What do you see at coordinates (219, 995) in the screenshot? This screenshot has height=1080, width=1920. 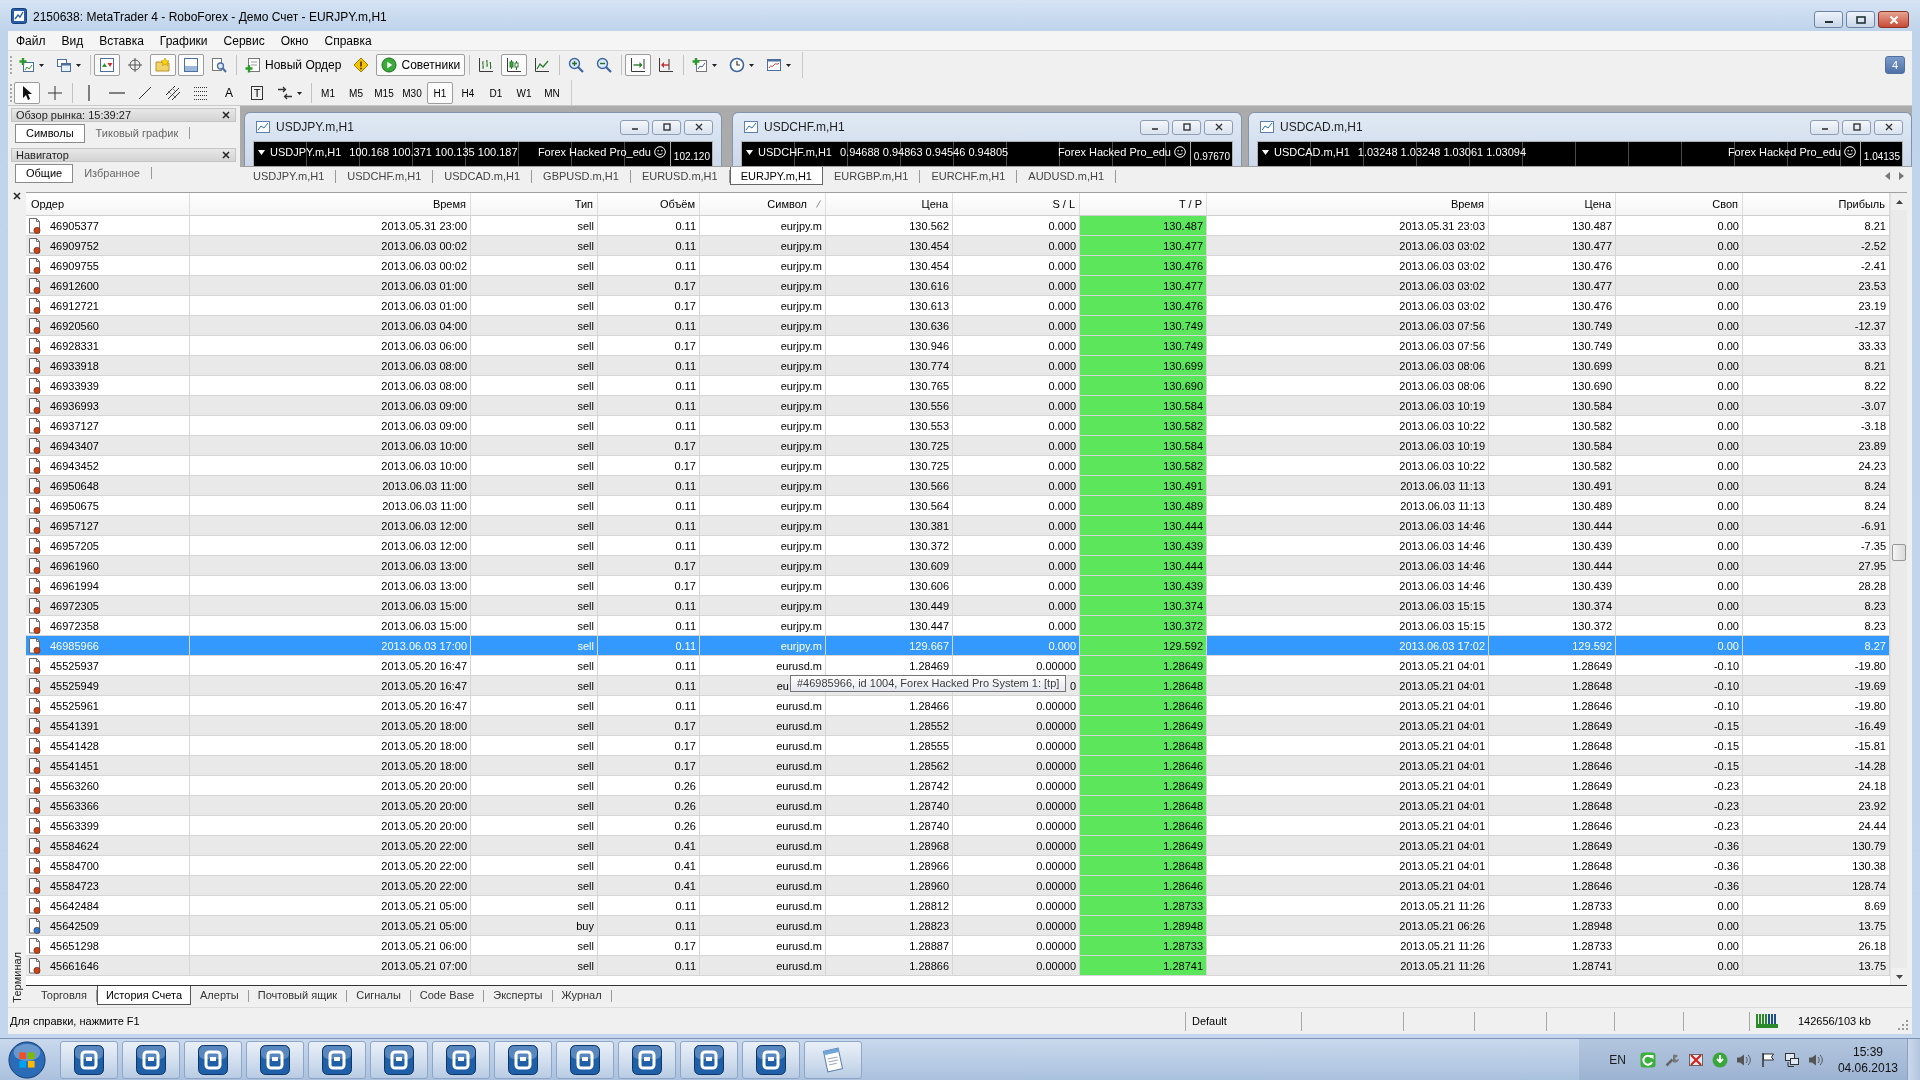 I see `tab: Алерты` at bounding box center [219, 995].